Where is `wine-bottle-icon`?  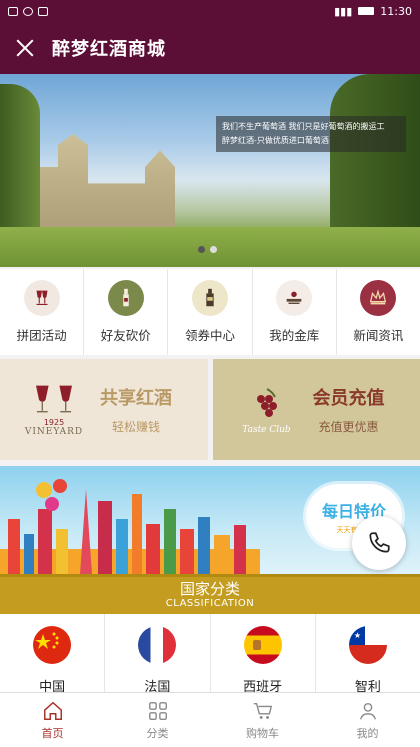
wine-bottle-icon is located at coordinates (125, 298).